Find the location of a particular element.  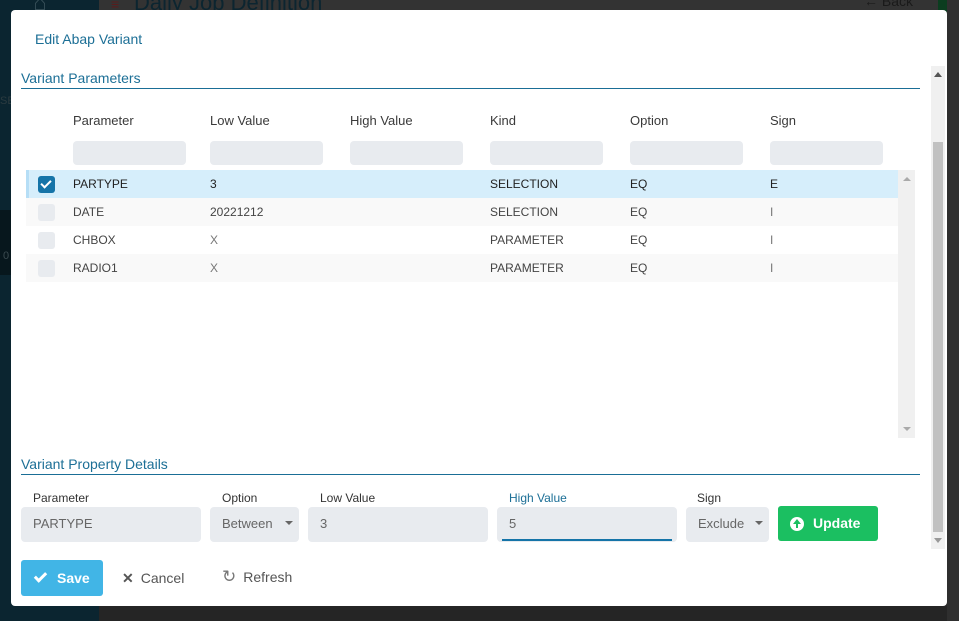

filter-parameter-input is located at coordinates (129, 153).